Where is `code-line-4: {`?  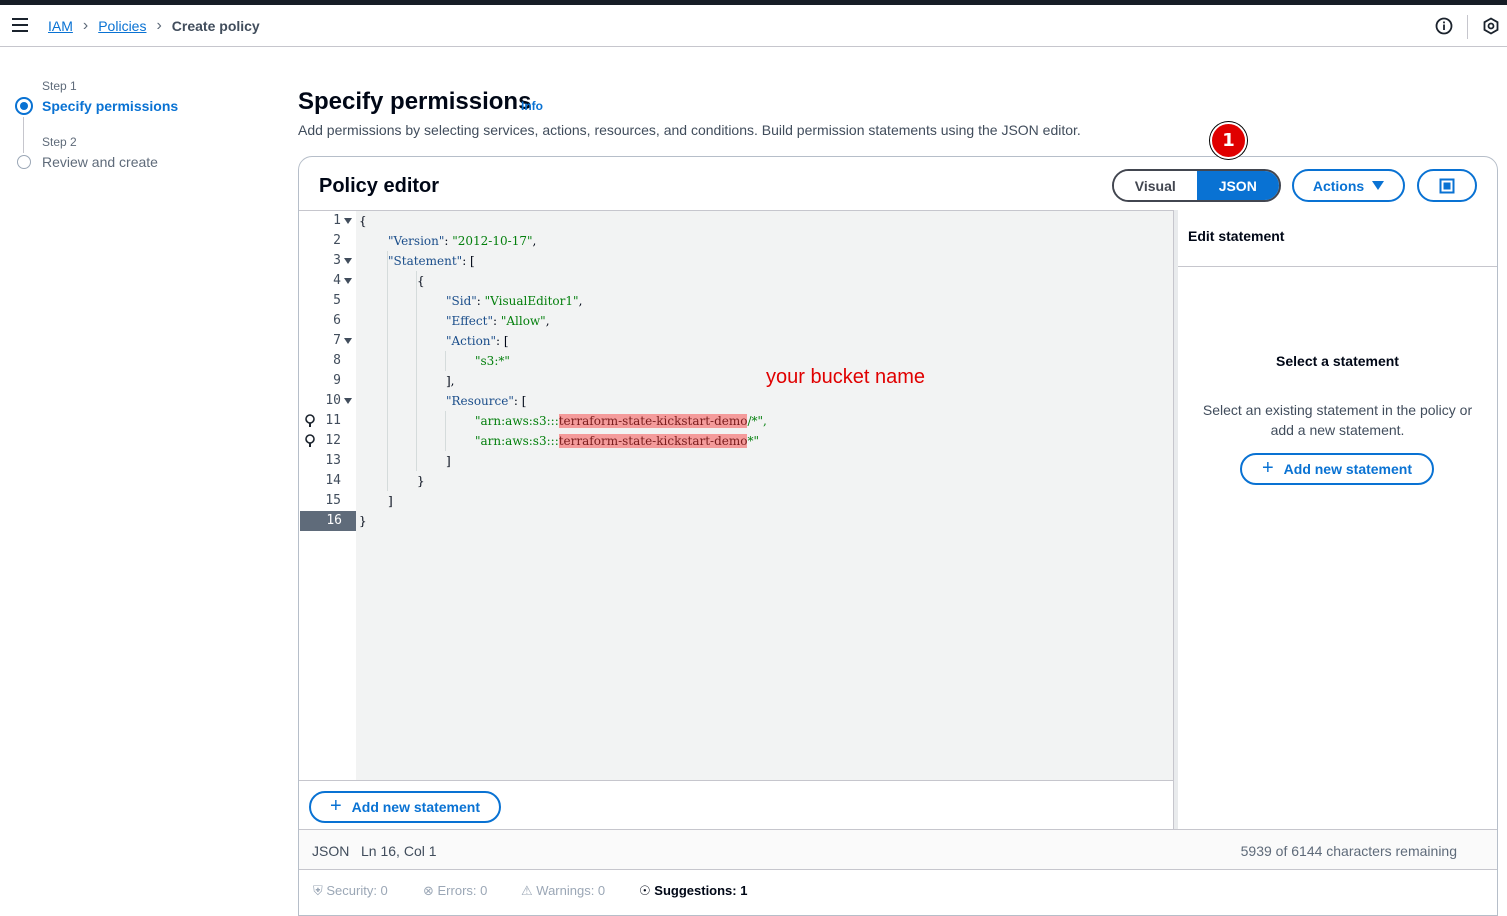
code-line-4: { is located at coordinates (421, 281).